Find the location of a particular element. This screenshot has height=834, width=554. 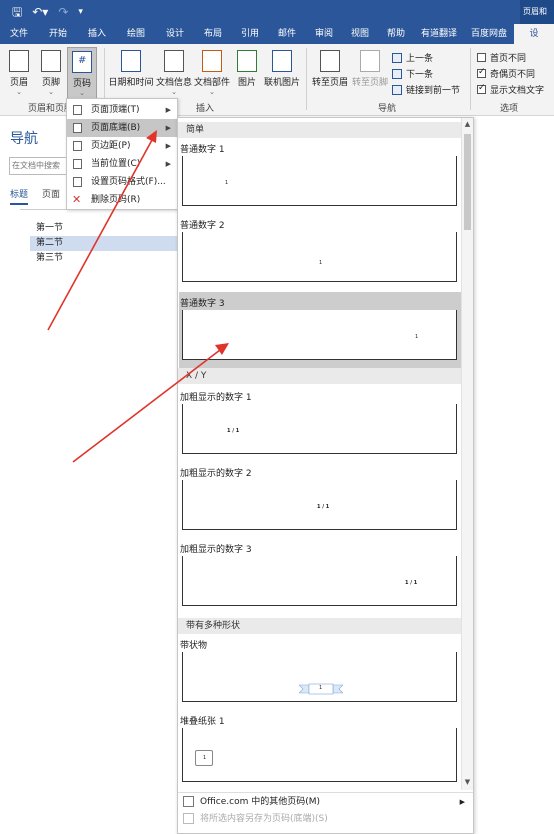

picture-icon is located at coordinates (247, 61).